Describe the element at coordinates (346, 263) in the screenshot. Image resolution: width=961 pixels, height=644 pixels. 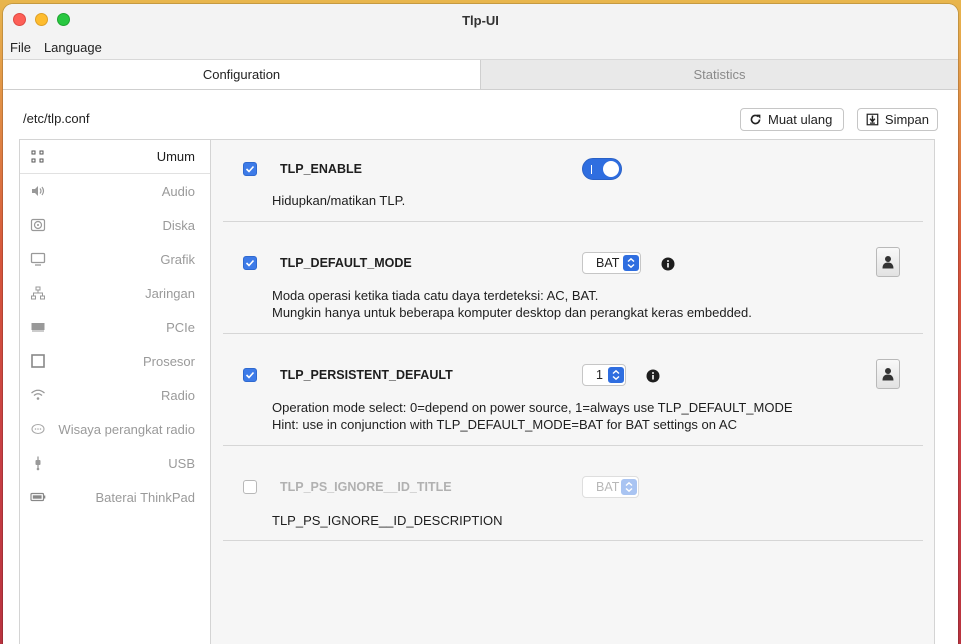
I see `setting-name: TLP_DEFAULT_MODE` at that location.